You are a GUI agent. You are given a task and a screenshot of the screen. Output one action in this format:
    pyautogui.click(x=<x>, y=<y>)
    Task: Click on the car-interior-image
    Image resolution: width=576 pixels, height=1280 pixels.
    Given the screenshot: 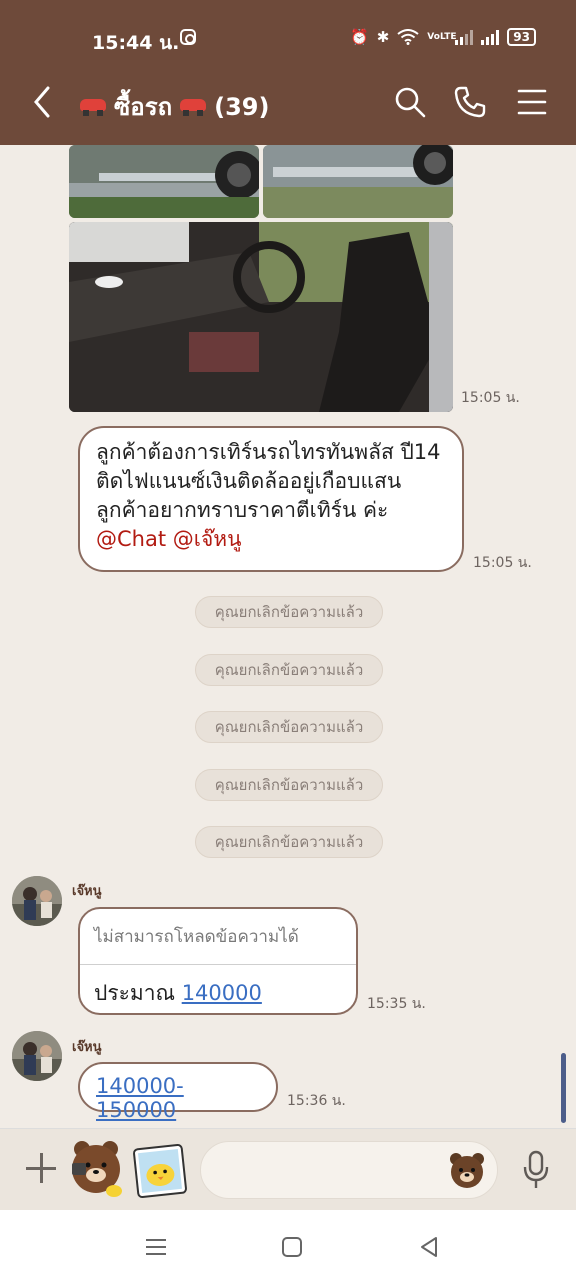 What is the action you would take?
    pyautogui.click(x=261, y=317)
    